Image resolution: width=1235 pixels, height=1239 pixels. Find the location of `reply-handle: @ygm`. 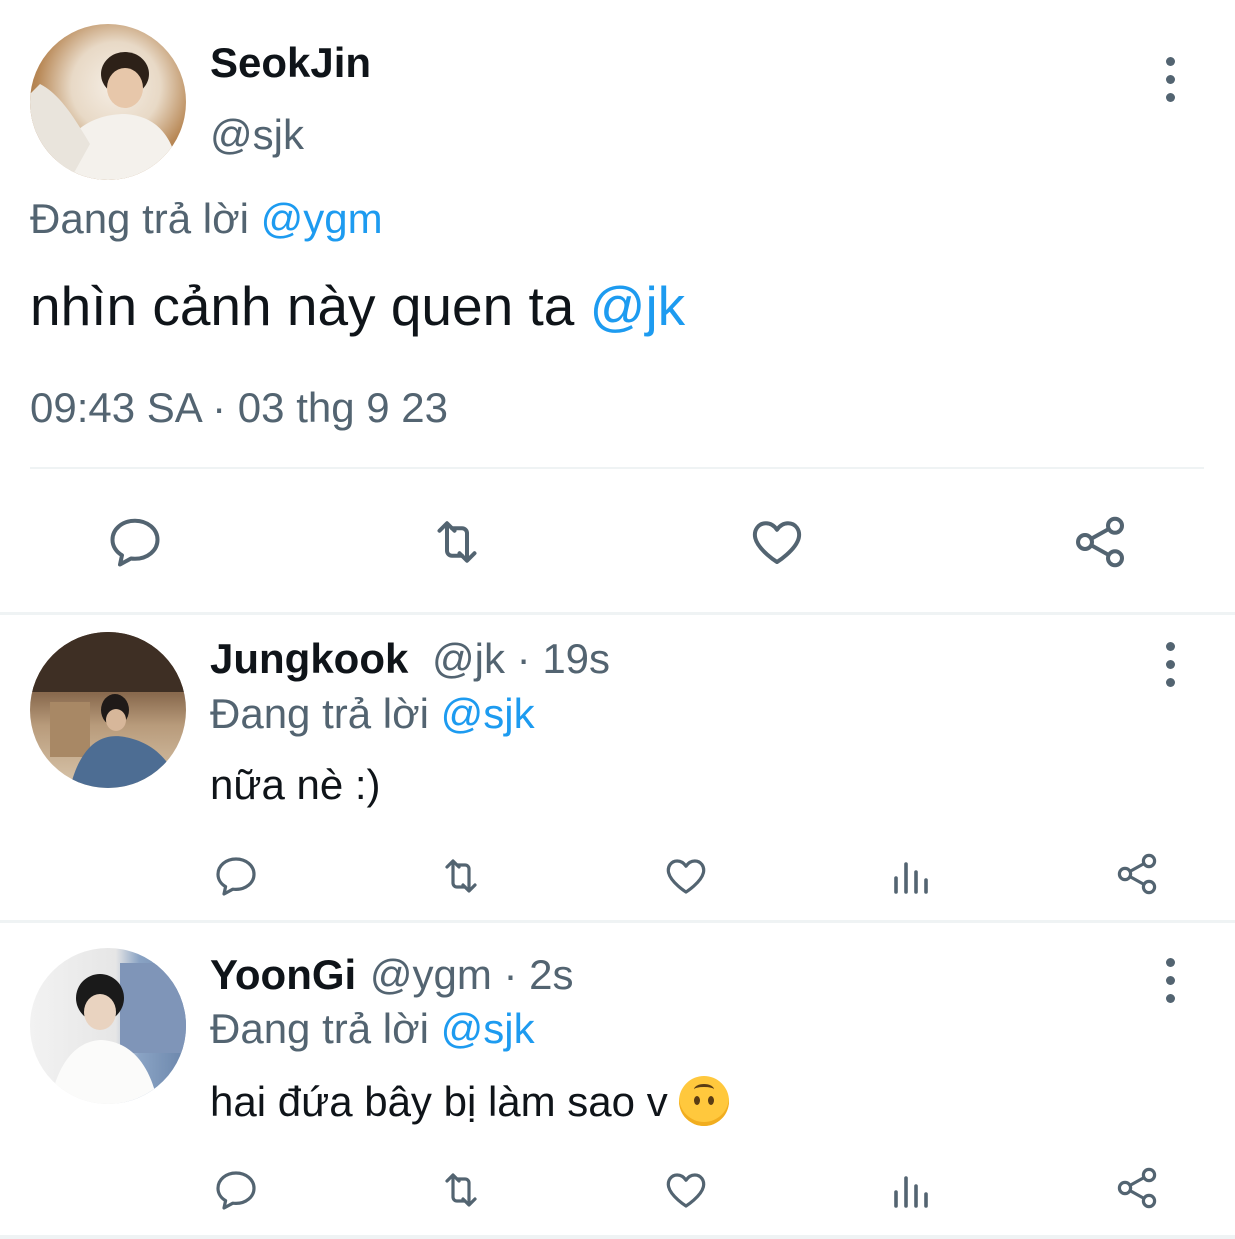

reply-handle: @ygm is located at coordinates (431, 974).